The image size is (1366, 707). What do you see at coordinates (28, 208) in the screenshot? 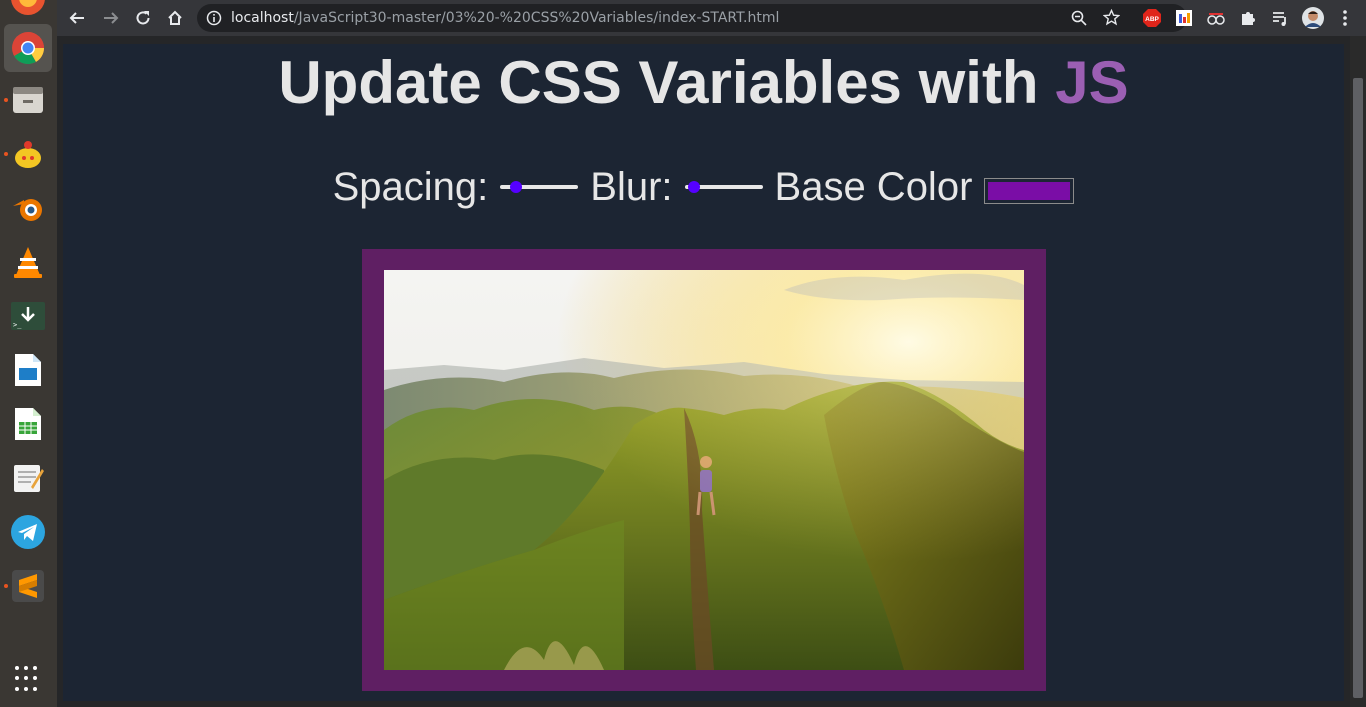
I see `blender-icon` at bounding box center [28, 208].